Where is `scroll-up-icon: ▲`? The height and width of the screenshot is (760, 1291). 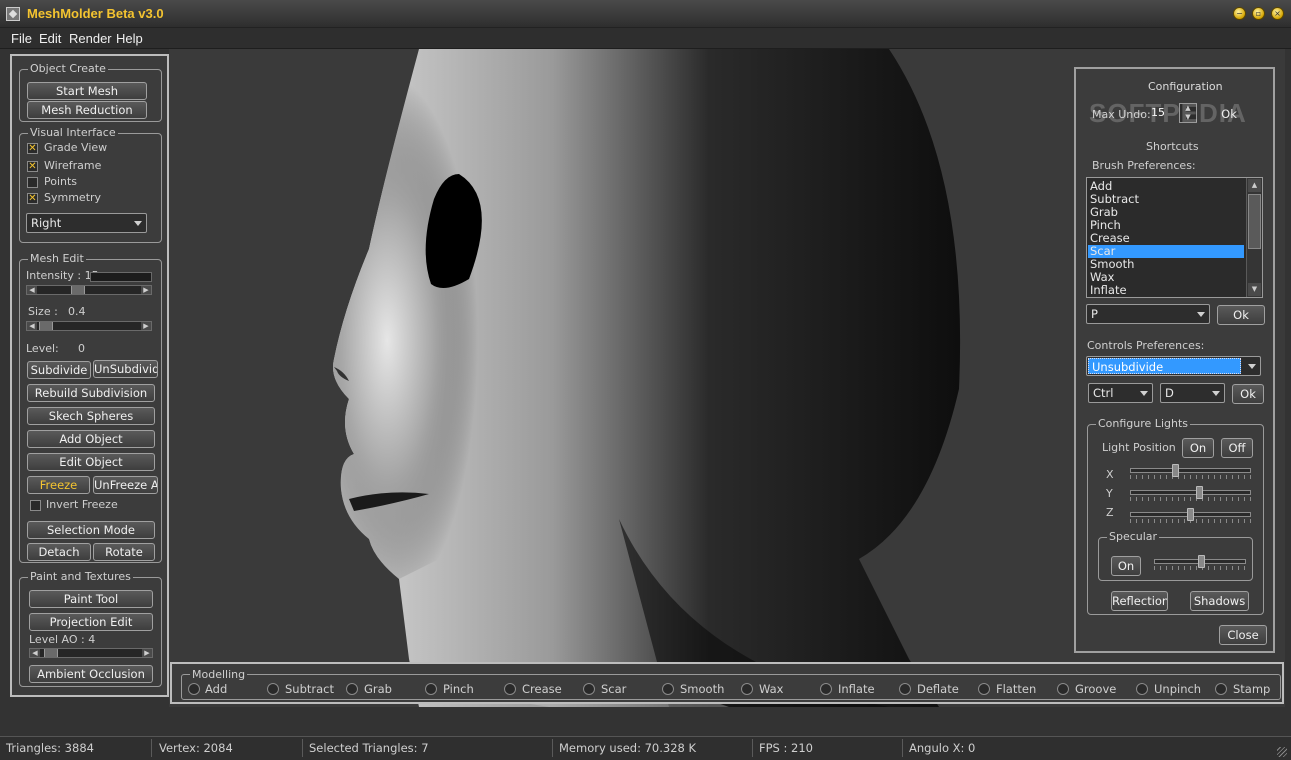
scroll-up-icon: ▲ is located at coordinates (1254, 185).